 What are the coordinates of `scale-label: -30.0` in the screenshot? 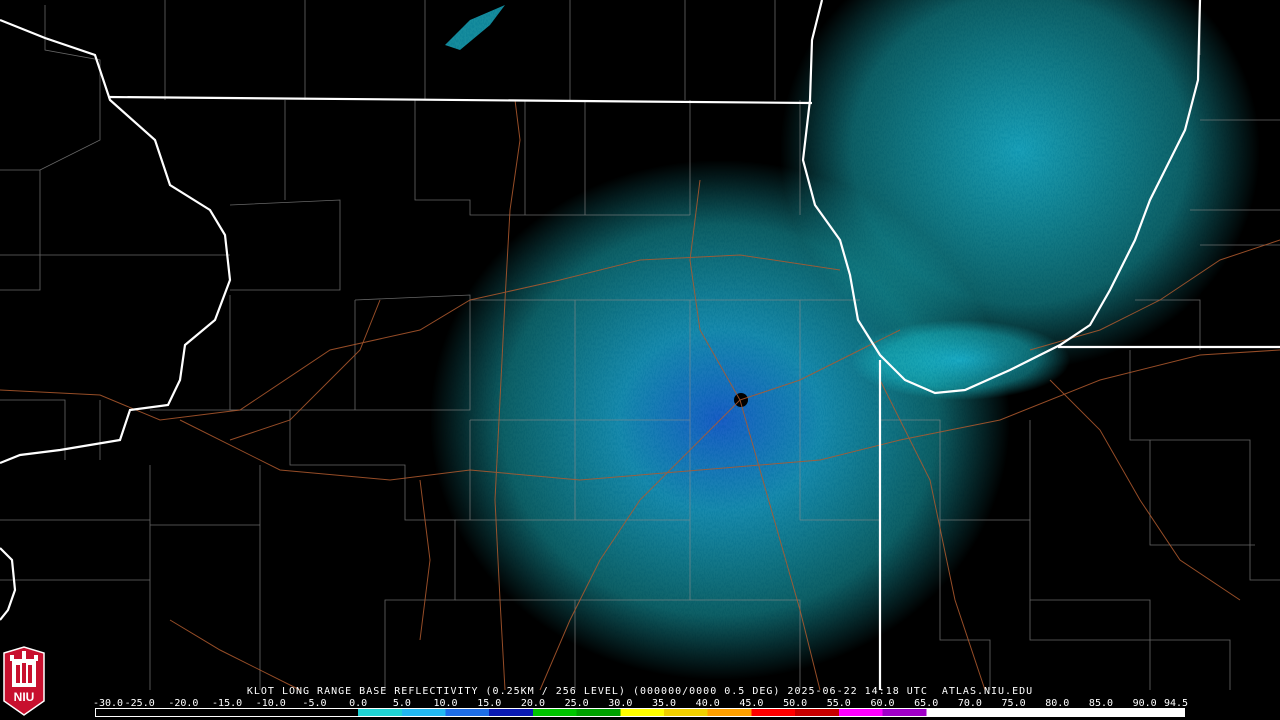 It's located at (108, 703).